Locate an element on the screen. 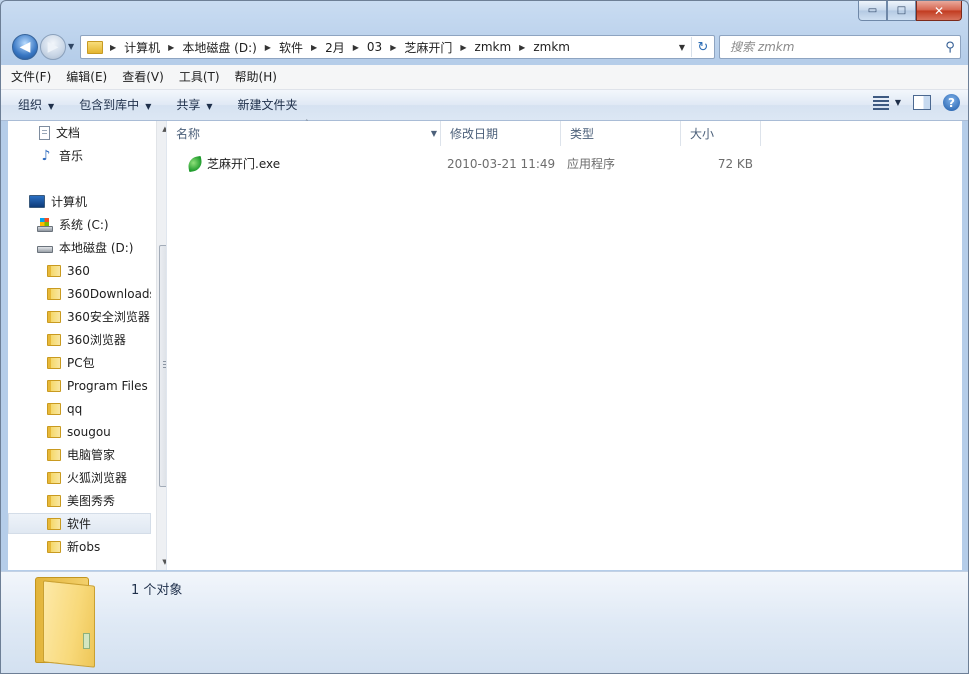 The image size is (969, 674). nav-item-new-obs: 新obs is located at coordinates (79, 546).